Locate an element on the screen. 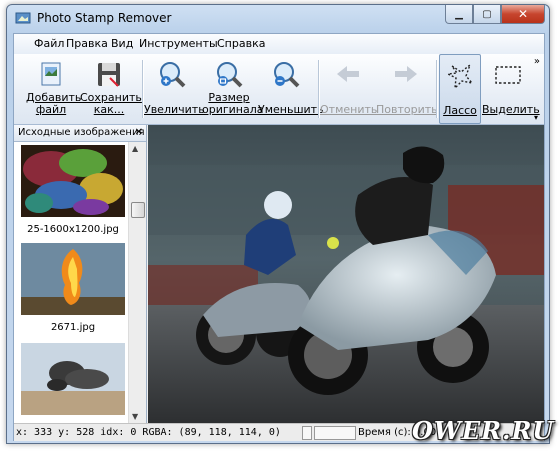 The width and height of the screenshot is (560, 456). panel-scrollbar: ▲ ▼ is located at coordinates (137, 282).